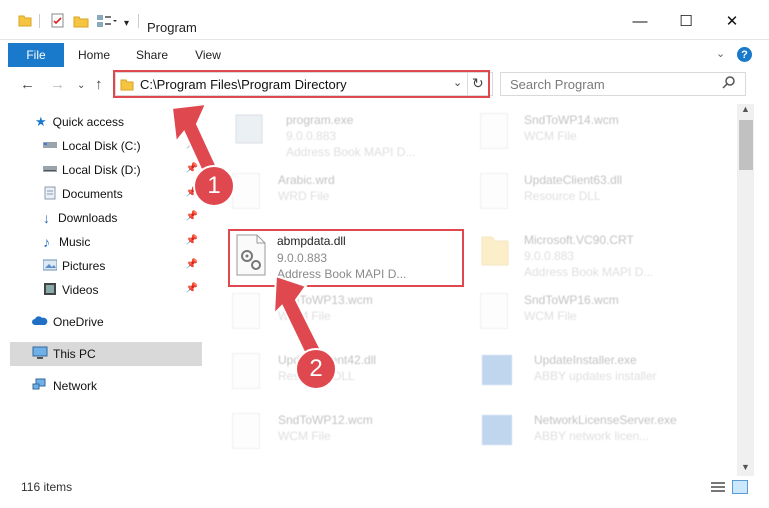  Describe the element at coordinates (247, 232) in the screenshot. I see `annotation-overlay` at that location.